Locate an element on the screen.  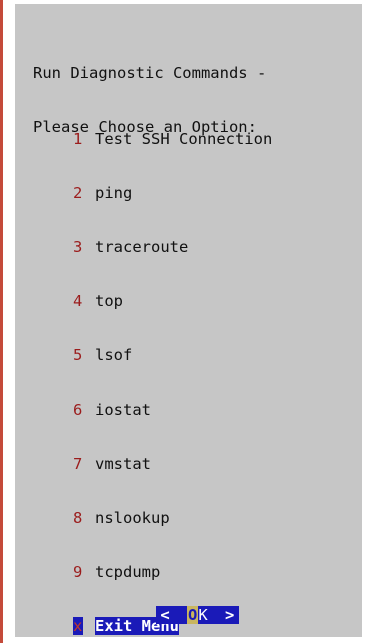
menu-item-label: iostat is located at coordinates (123, 409).